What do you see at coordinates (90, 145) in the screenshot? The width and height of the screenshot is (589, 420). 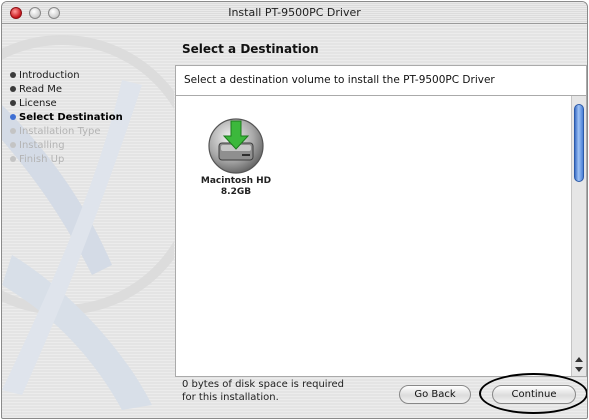 I see `step-installing: Installing` at bounding box center [90, 145].